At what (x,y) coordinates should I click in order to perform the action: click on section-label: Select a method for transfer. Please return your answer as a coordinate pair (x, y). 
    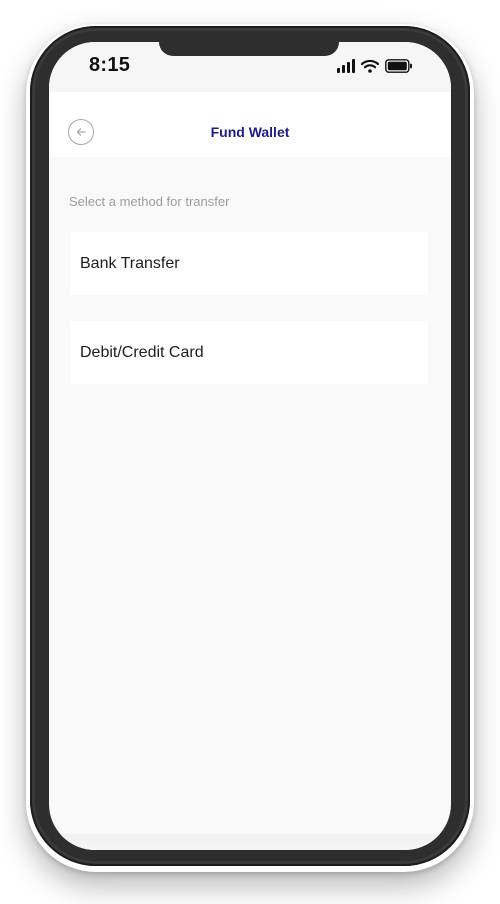
    Looking at the image, I should click on (149, 201).